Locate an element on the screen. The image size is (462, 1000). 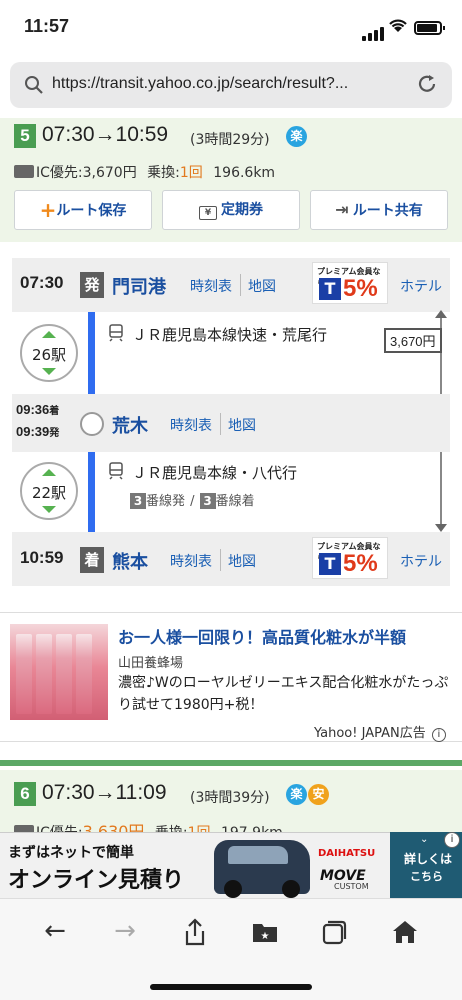
arr-dep-times: 09:36着 09:39発 is located at coordinates (38, 420).